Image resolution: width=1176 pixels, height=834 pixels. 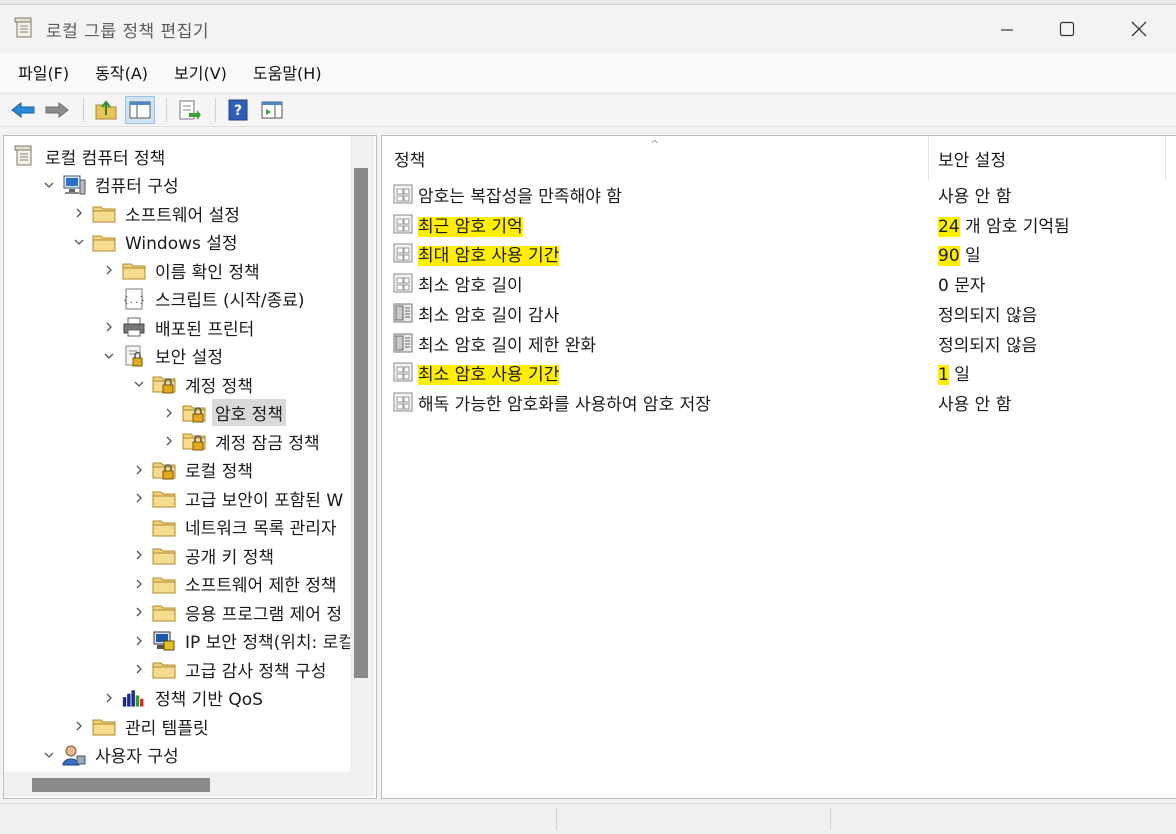 What do you see at coordinates (164, 356) in the screenshot?
I see `tree-node: 보안 설정` at bounding box center [164, 356].